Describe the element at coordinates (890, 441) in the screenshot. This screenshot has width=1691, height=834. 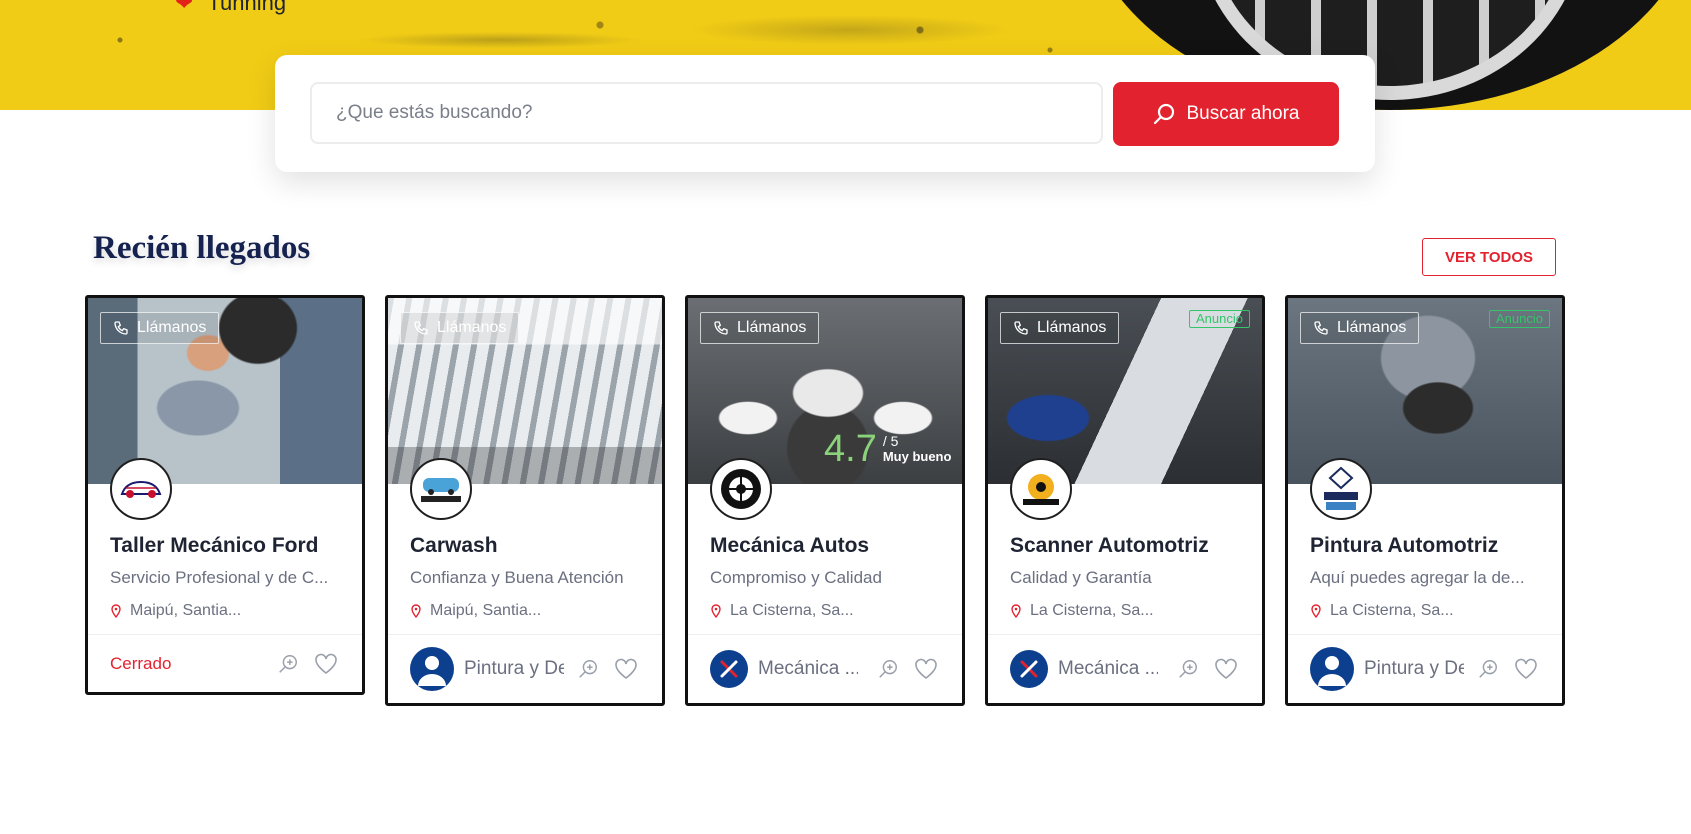
I see `rating-max: / 5` at that location.